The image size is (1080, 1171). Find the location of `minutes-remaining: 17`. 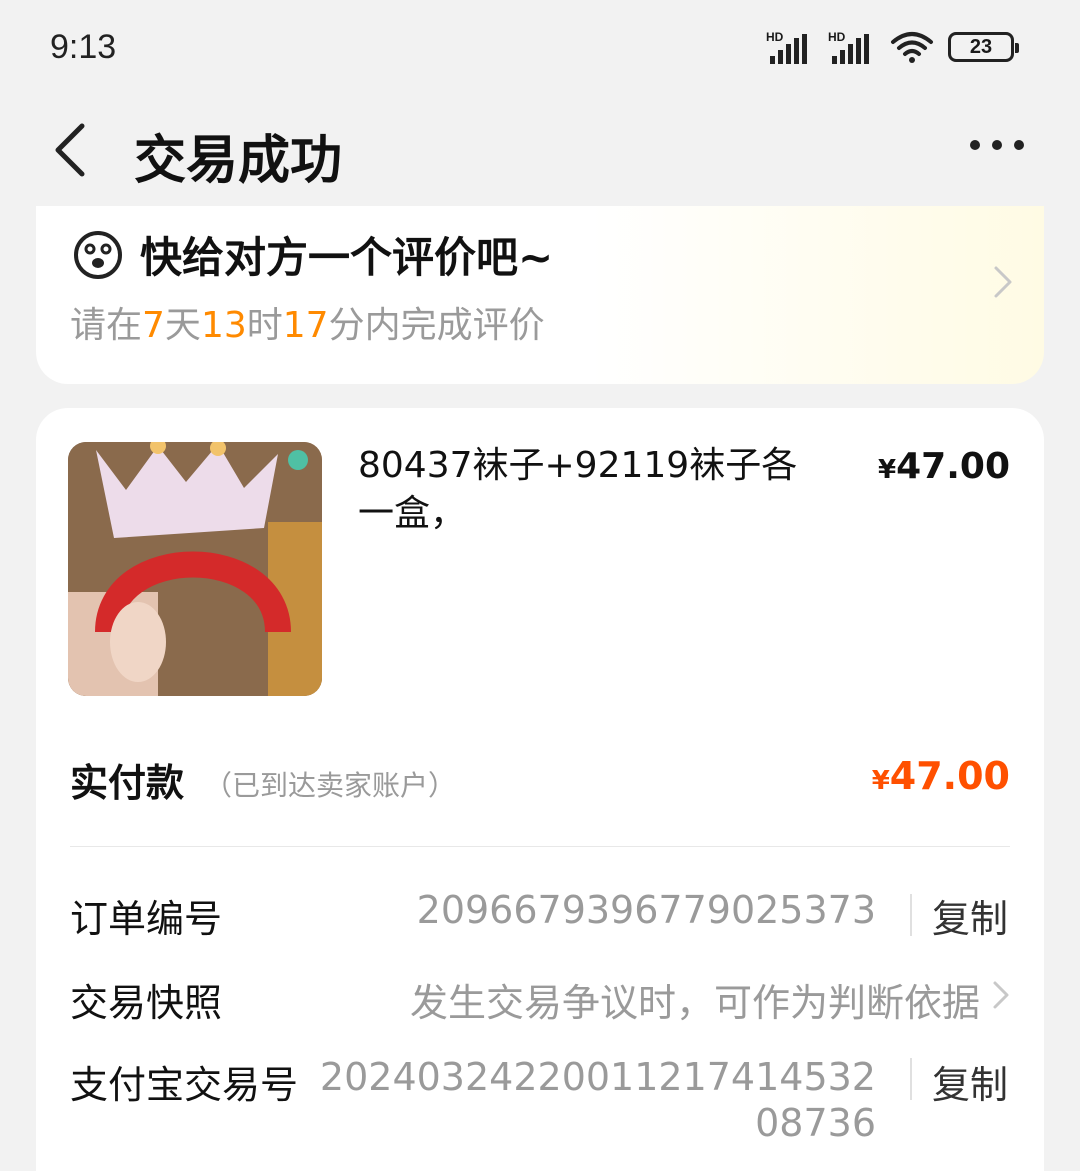

minutes-remaining: 17 is located at coordinates (305, 325).